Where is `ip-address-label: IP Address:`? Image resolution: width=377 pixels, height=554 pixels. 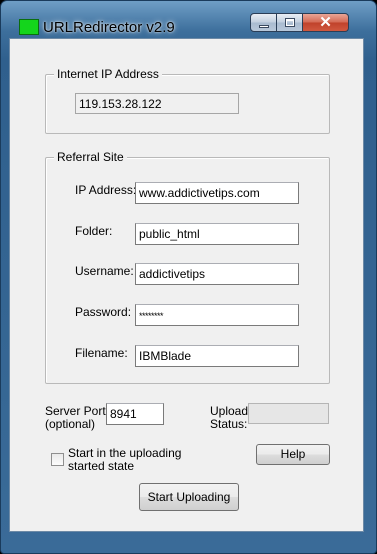
ip-address-label: IP Address: is located at coordinates (106, 190).